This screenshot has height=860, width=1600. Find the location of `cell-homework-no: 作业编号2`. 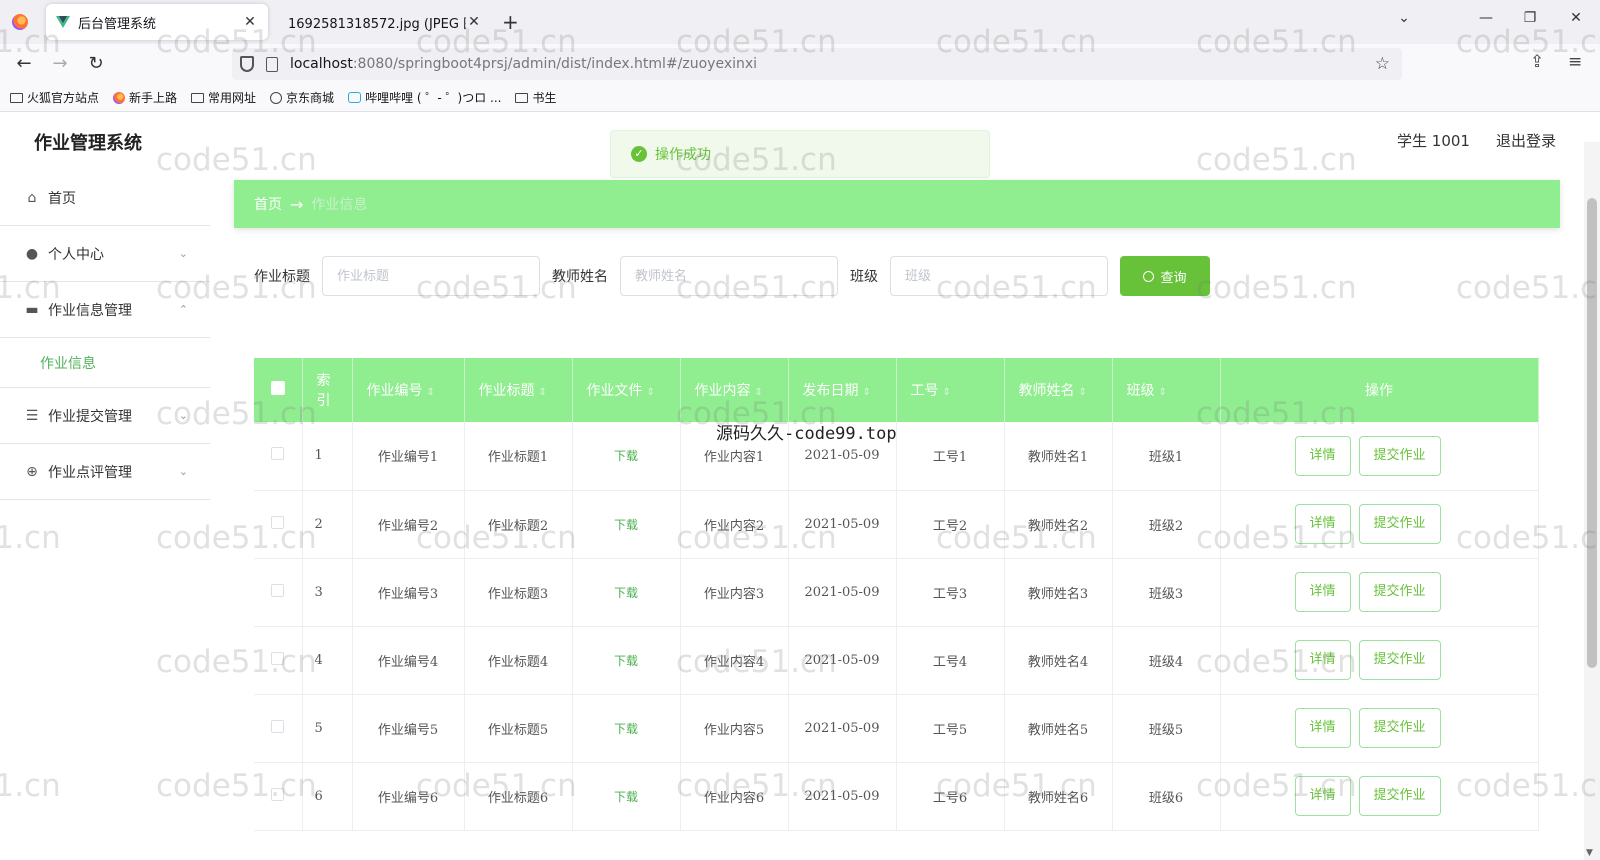

cell-homework-no: 作业编号2 is located at coordinates (408, 524).